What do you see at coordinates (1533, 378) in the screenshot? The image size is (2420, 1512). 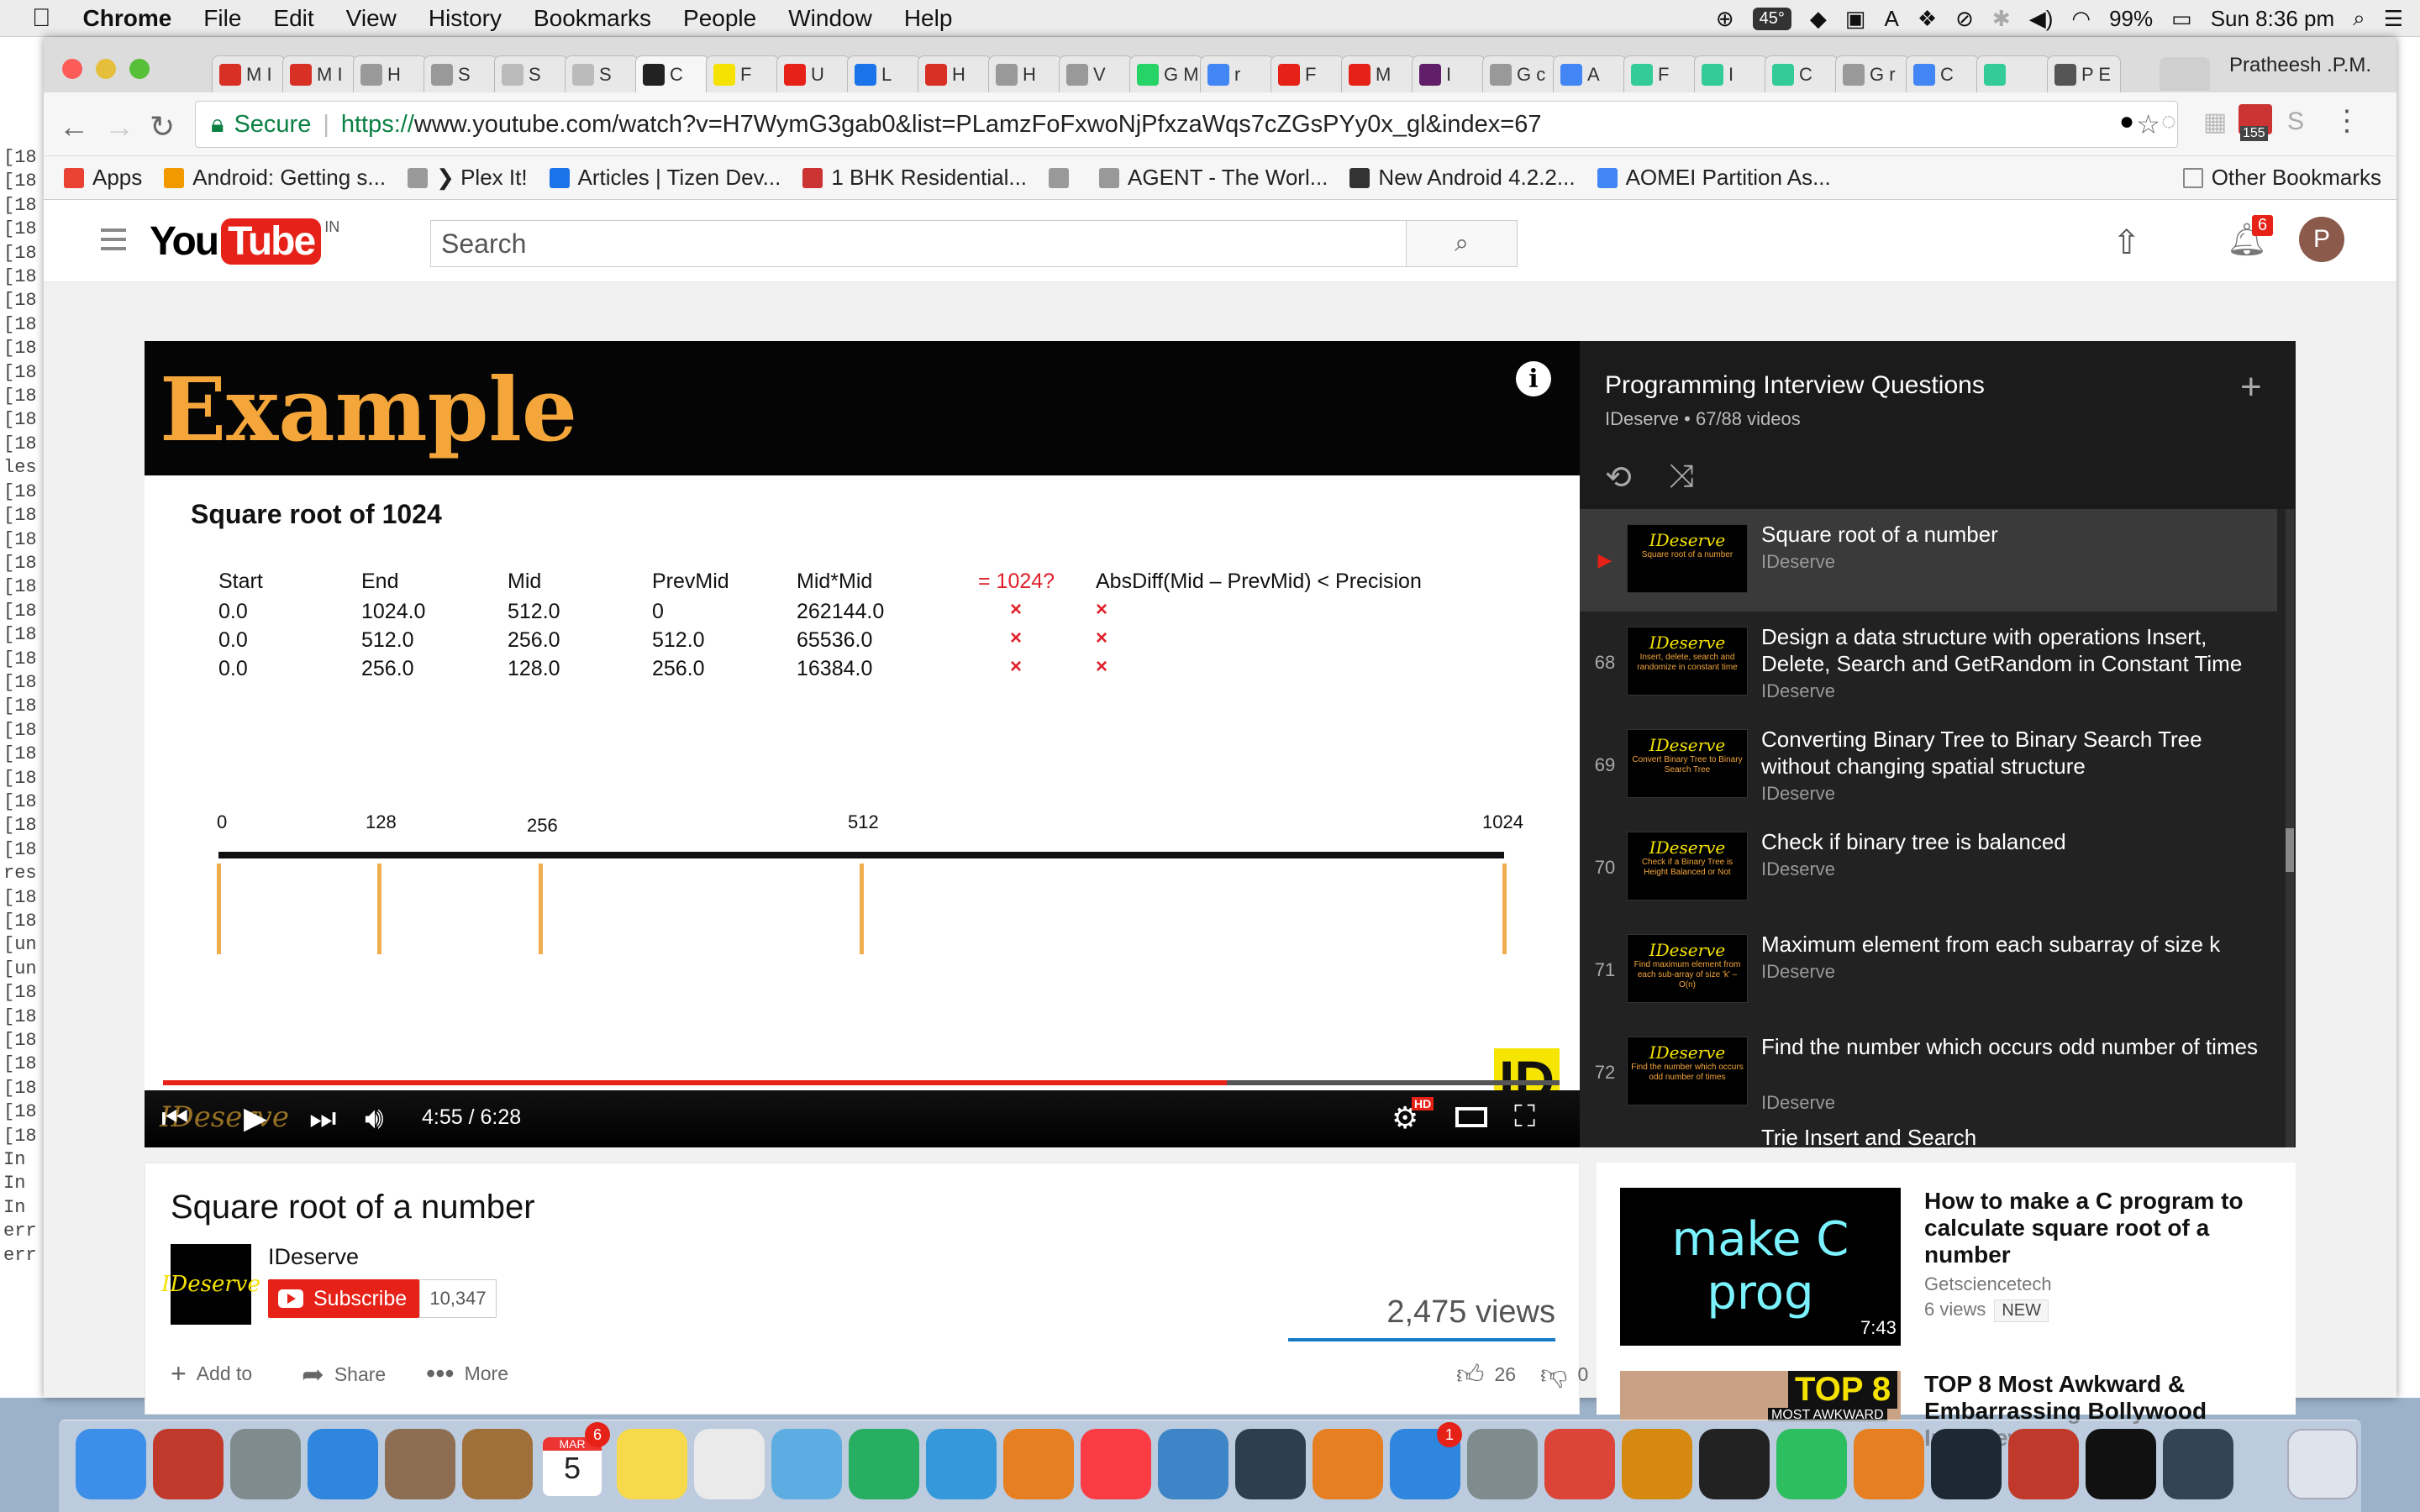 I see `info-icon: i` at bounding box center [1533, 378].